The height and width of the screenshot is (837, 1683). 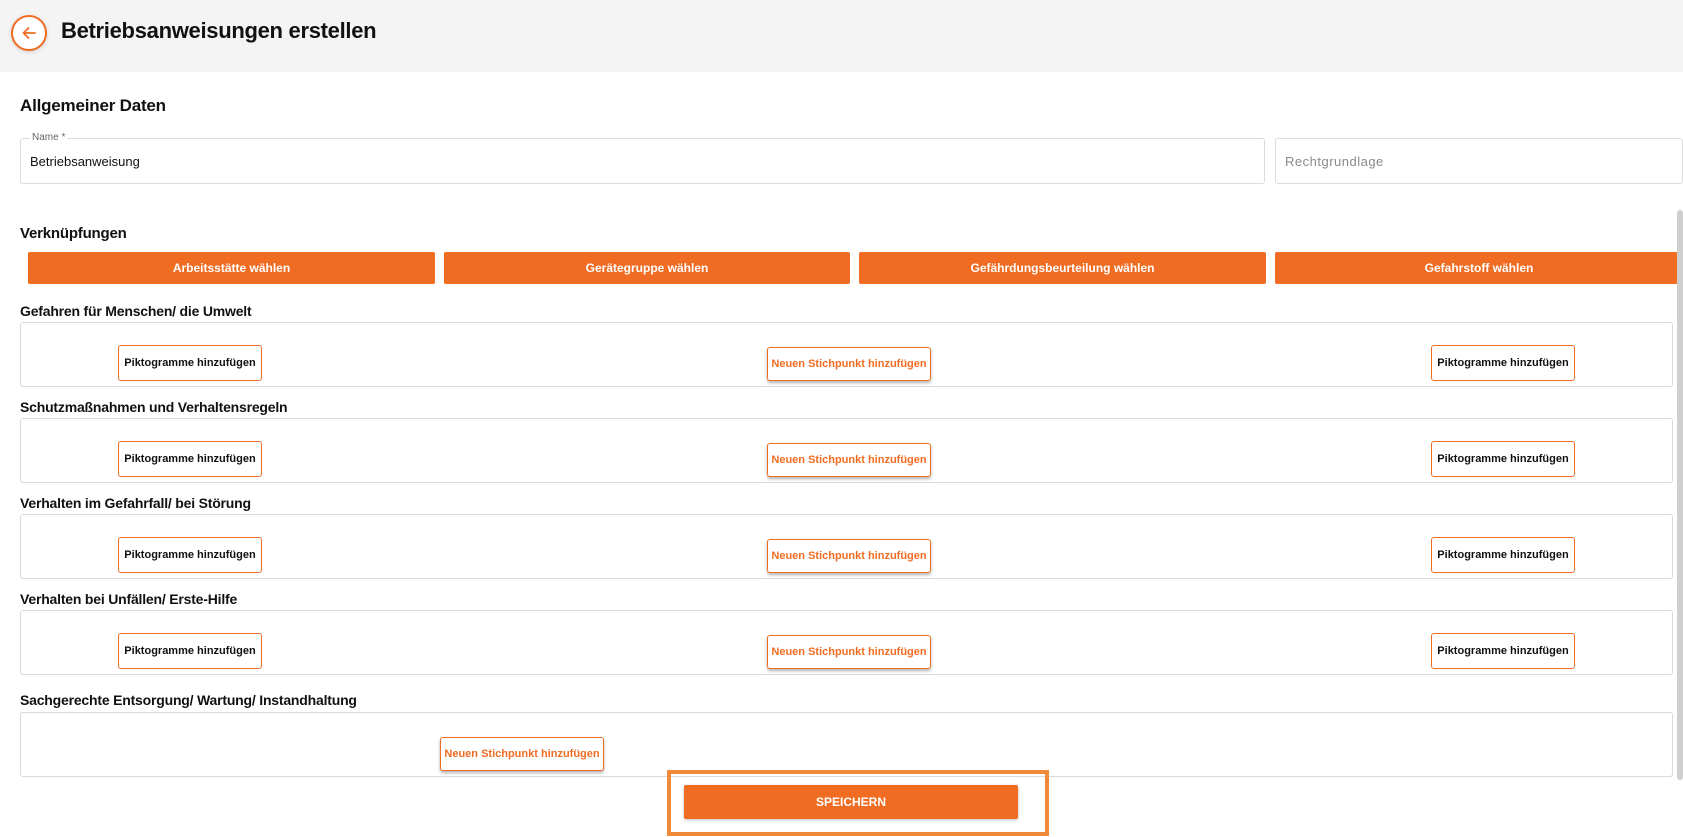 I want to click on page-title: Betriebsanweisungen erstellen, so click(x=219, y=30).